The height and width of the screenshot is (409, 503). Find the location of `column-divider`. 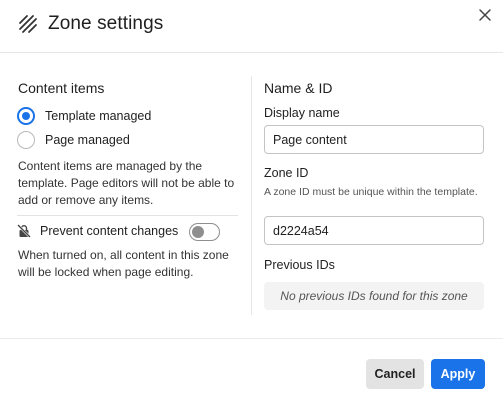

column-divider is located at coordinates (251, 195).